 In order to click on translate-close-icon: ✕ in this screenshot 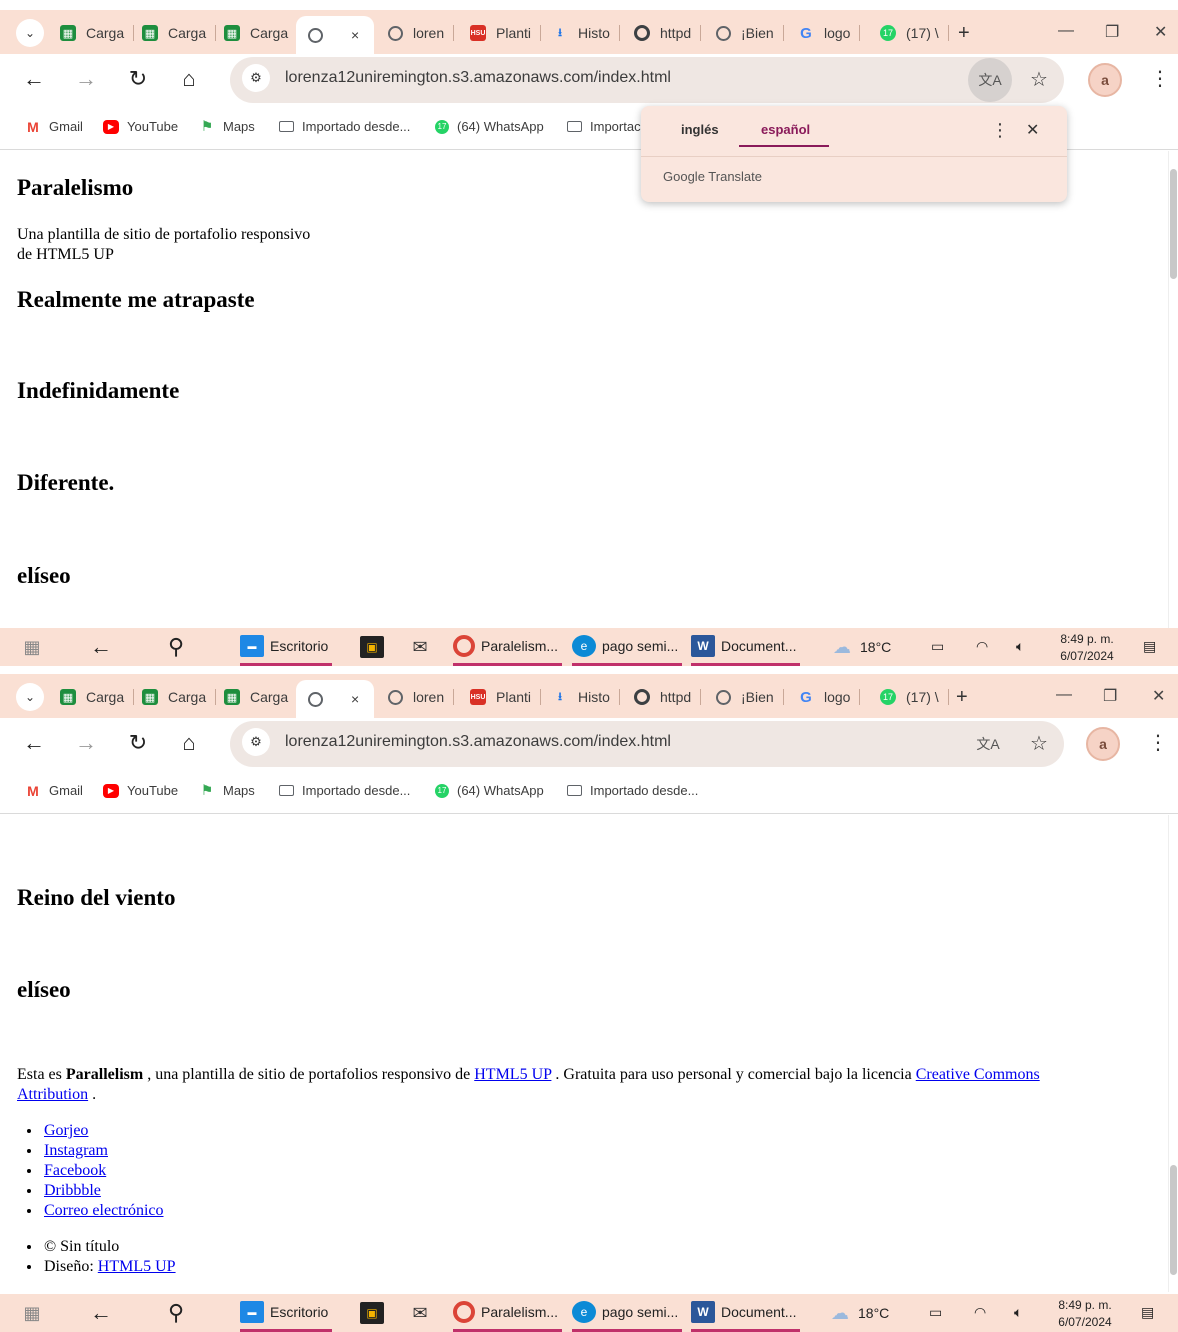, I will do `click(1032, 130)`.